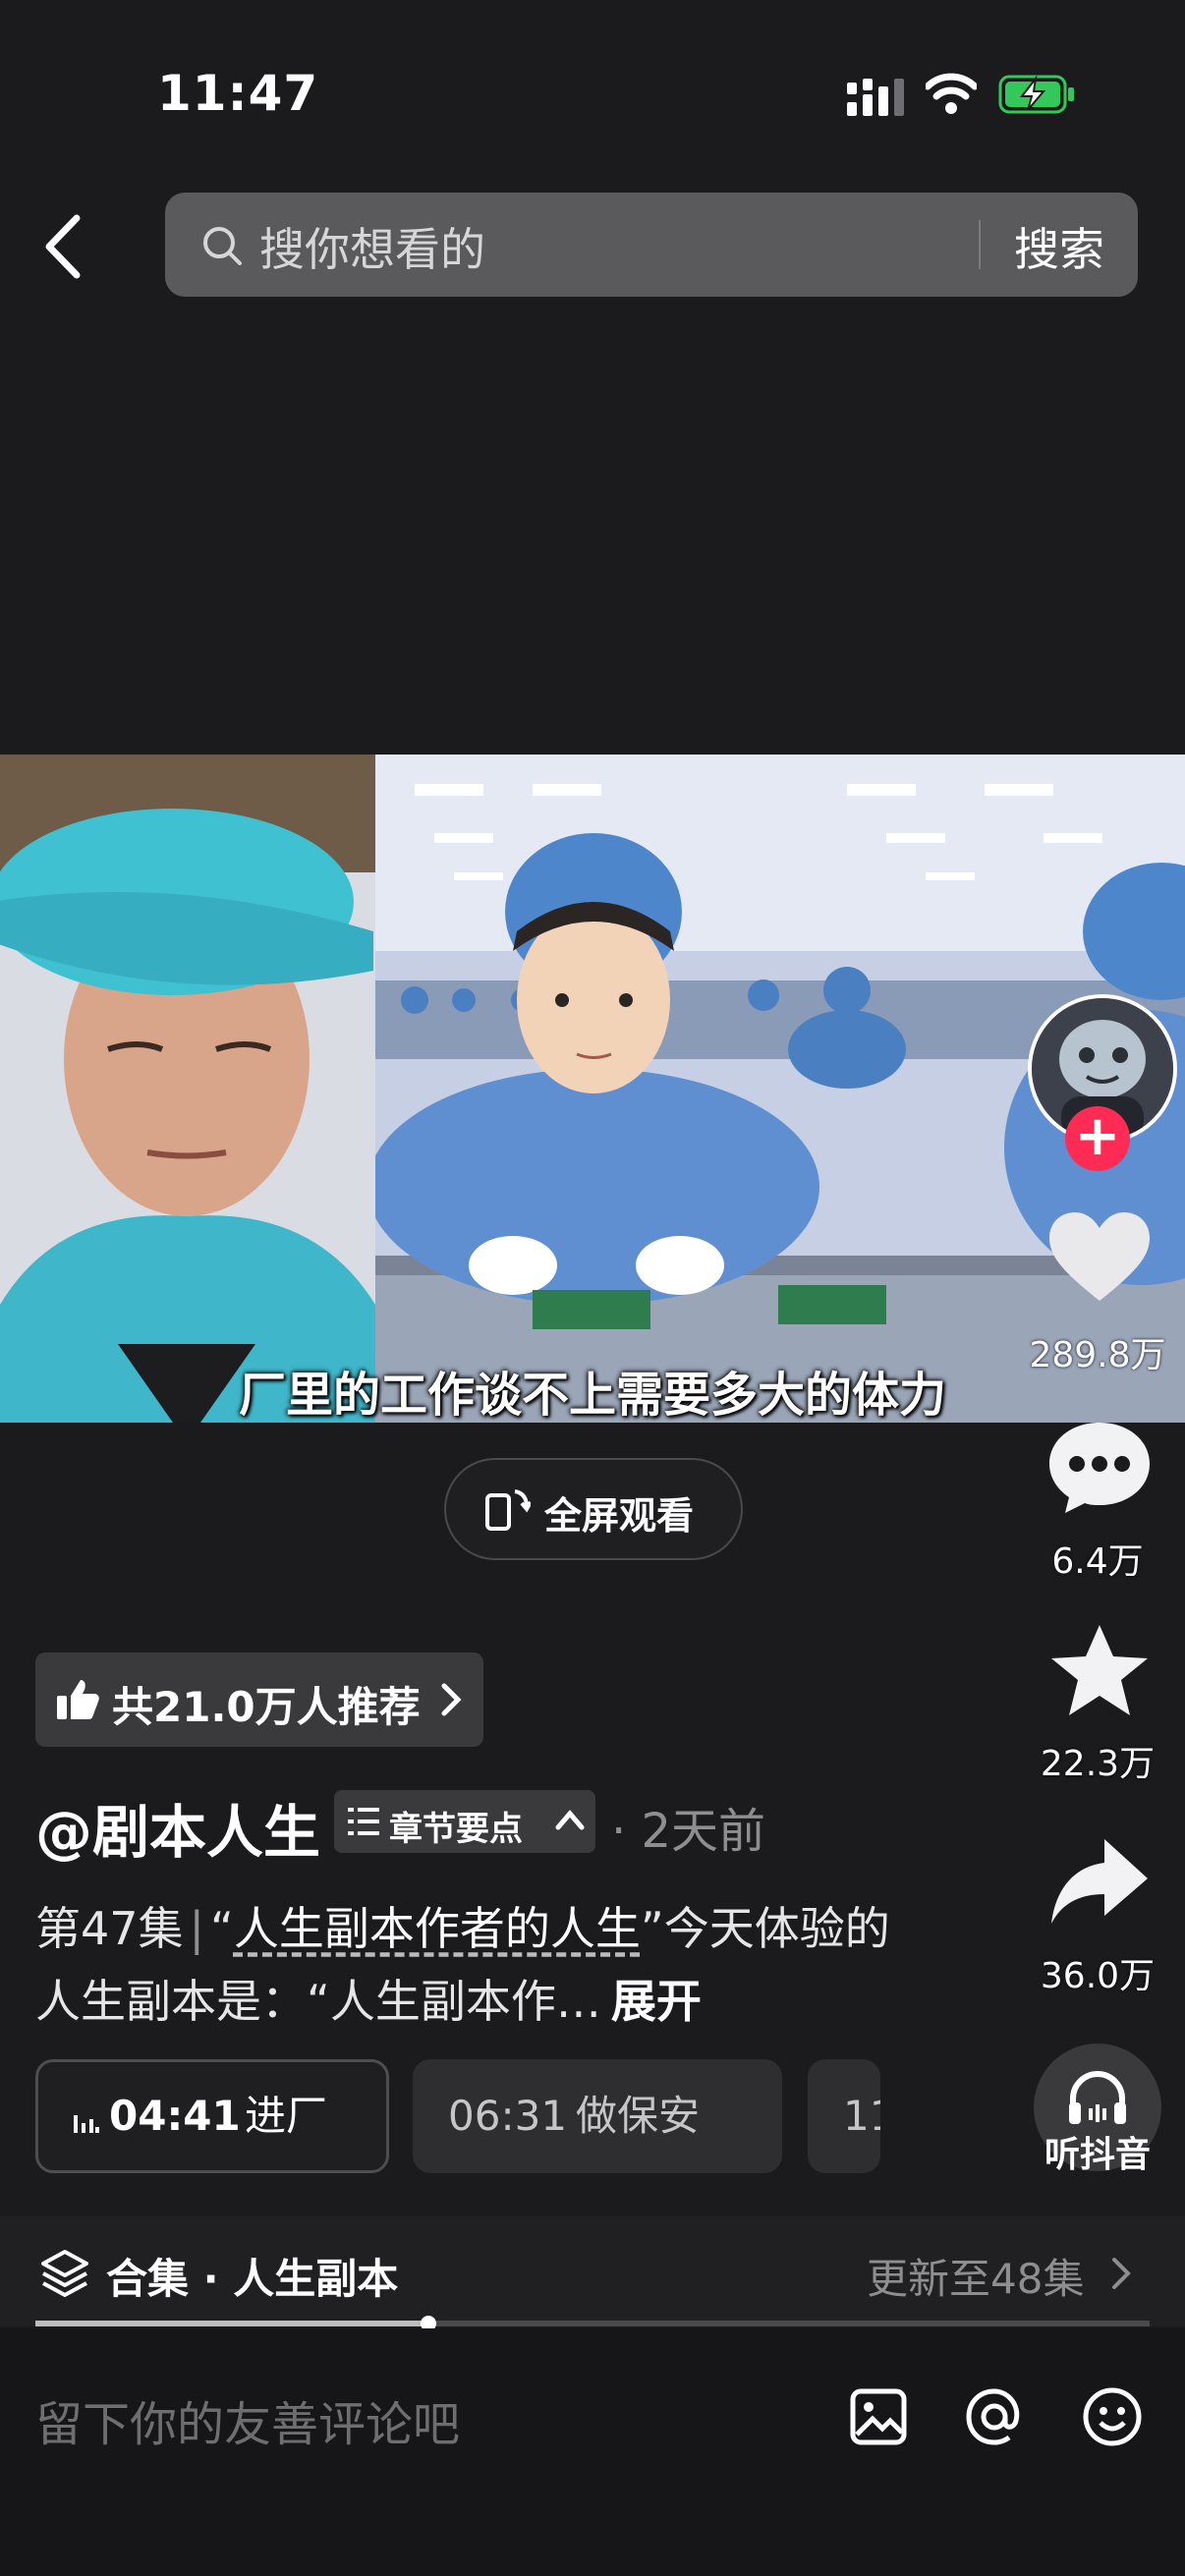 This screenshot has width=1185, height=2576. Describe the element at coordinates (78, 1699) in the screenshot. I see `thumbs-up-icon` at that location.